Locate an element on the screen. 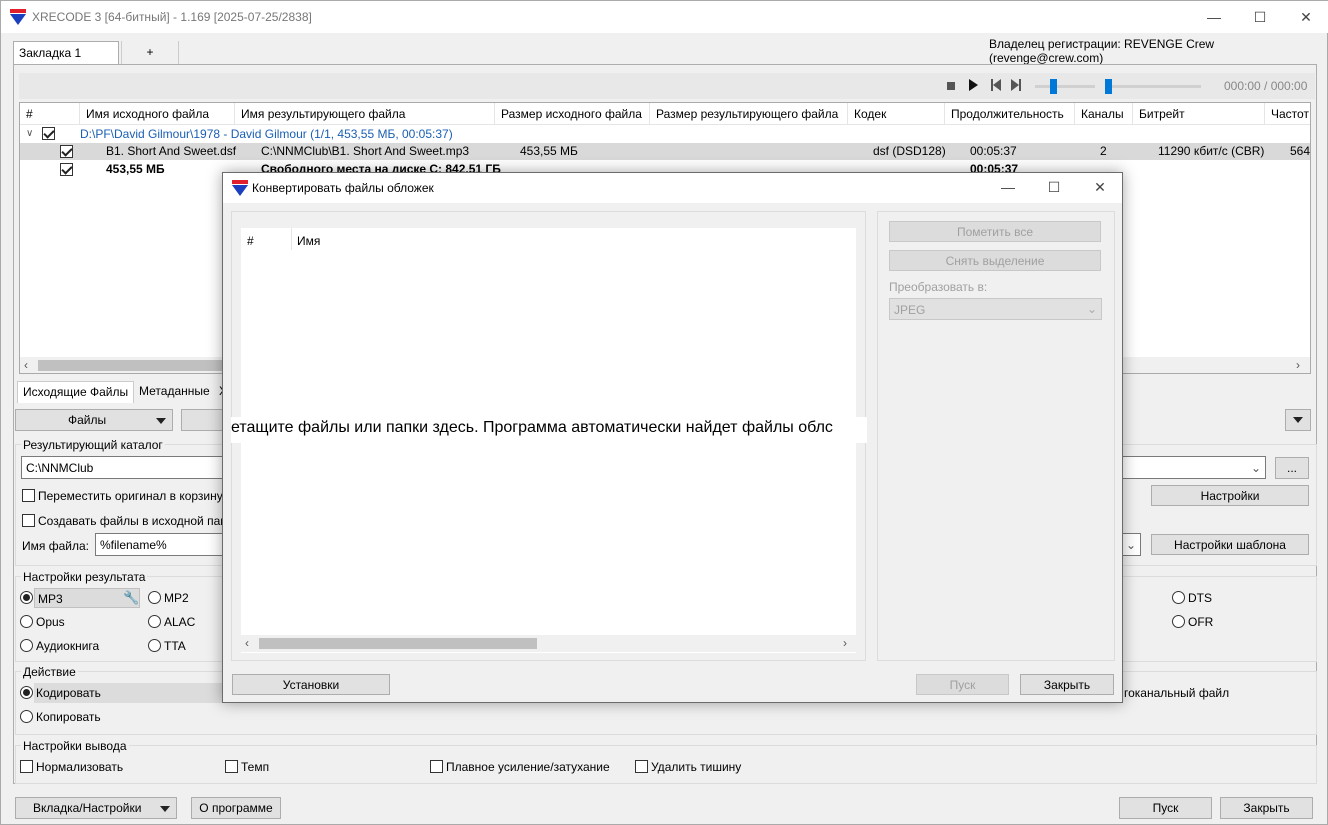  play-icon is located at coordinates (973, 85).